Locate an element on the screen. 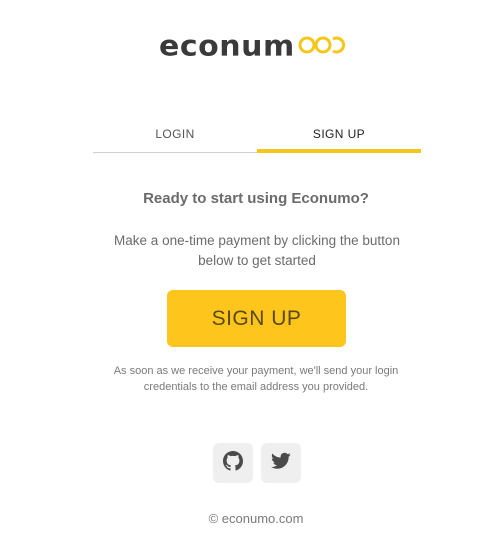 This screenshot has width=500, height=547. tab-signup: SIGN UP is located at coordinates (339, 134).